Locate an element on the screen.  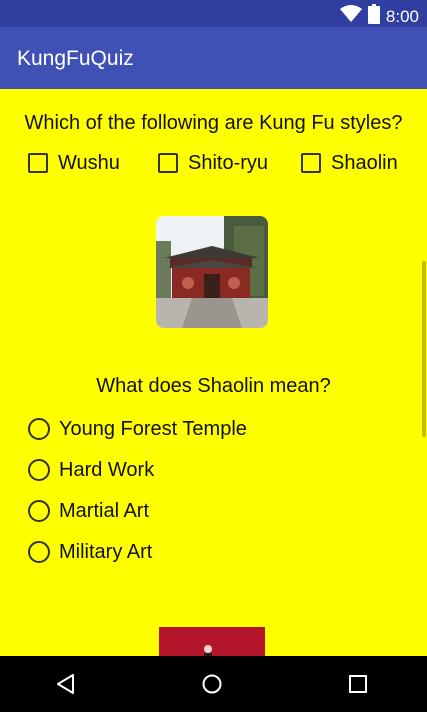
radio-military-art: Military Art is located at coordinates (90, 552).